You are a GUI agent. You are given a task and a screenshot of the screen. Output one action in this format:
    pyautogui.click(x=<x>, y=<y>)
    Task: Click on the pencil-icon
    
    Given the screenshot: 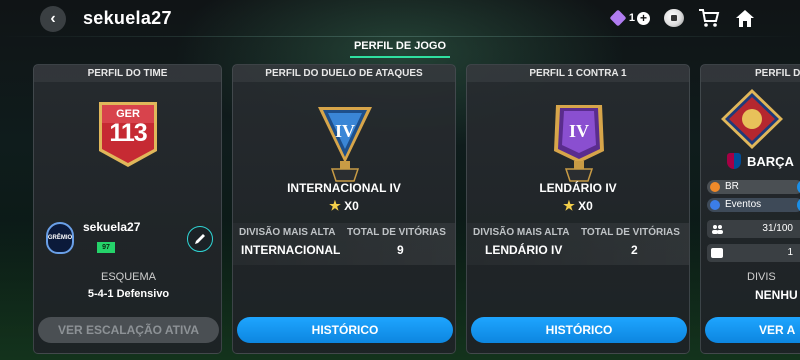 What is the action you would take?
    pyautogui.click(x=200, y=239)
    